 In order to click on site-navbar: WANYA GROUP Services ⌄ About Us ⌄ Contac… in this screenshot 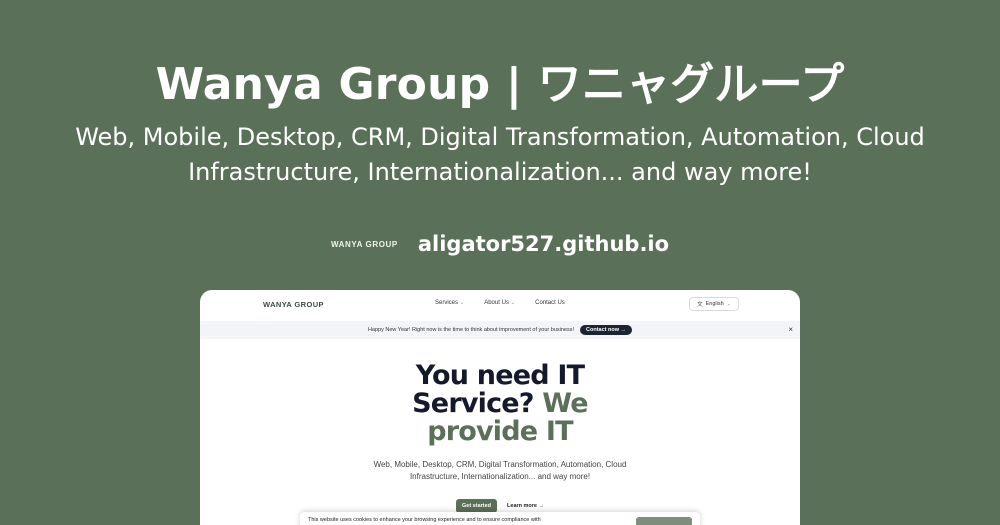, I will do `click(500, 305)`.